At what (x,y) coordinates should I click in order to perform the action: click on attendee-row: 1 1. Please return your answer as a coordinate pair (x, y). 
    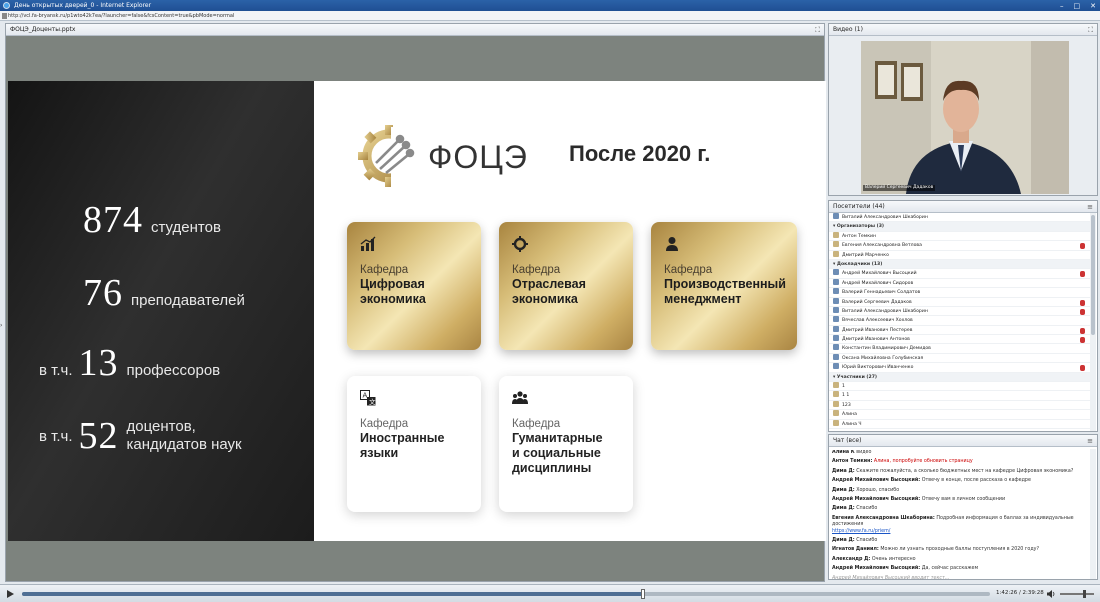
    Looking at the image, I should click on (960, 396).